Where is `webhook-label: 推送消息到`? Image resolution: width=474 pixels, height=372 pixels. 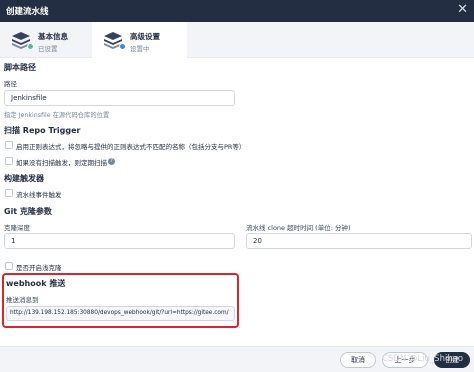
webhook-label: 推送消息到 is located at coordinates (22, 300).